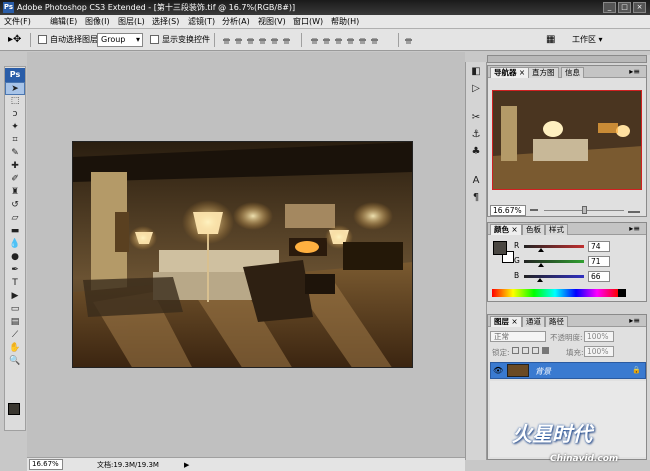 The width and height of the screenshot is (650, 471). Describe the element at coordinates (476, 197) in the screenshot. I see `paragraph-panel-icon: ¶` at that location.